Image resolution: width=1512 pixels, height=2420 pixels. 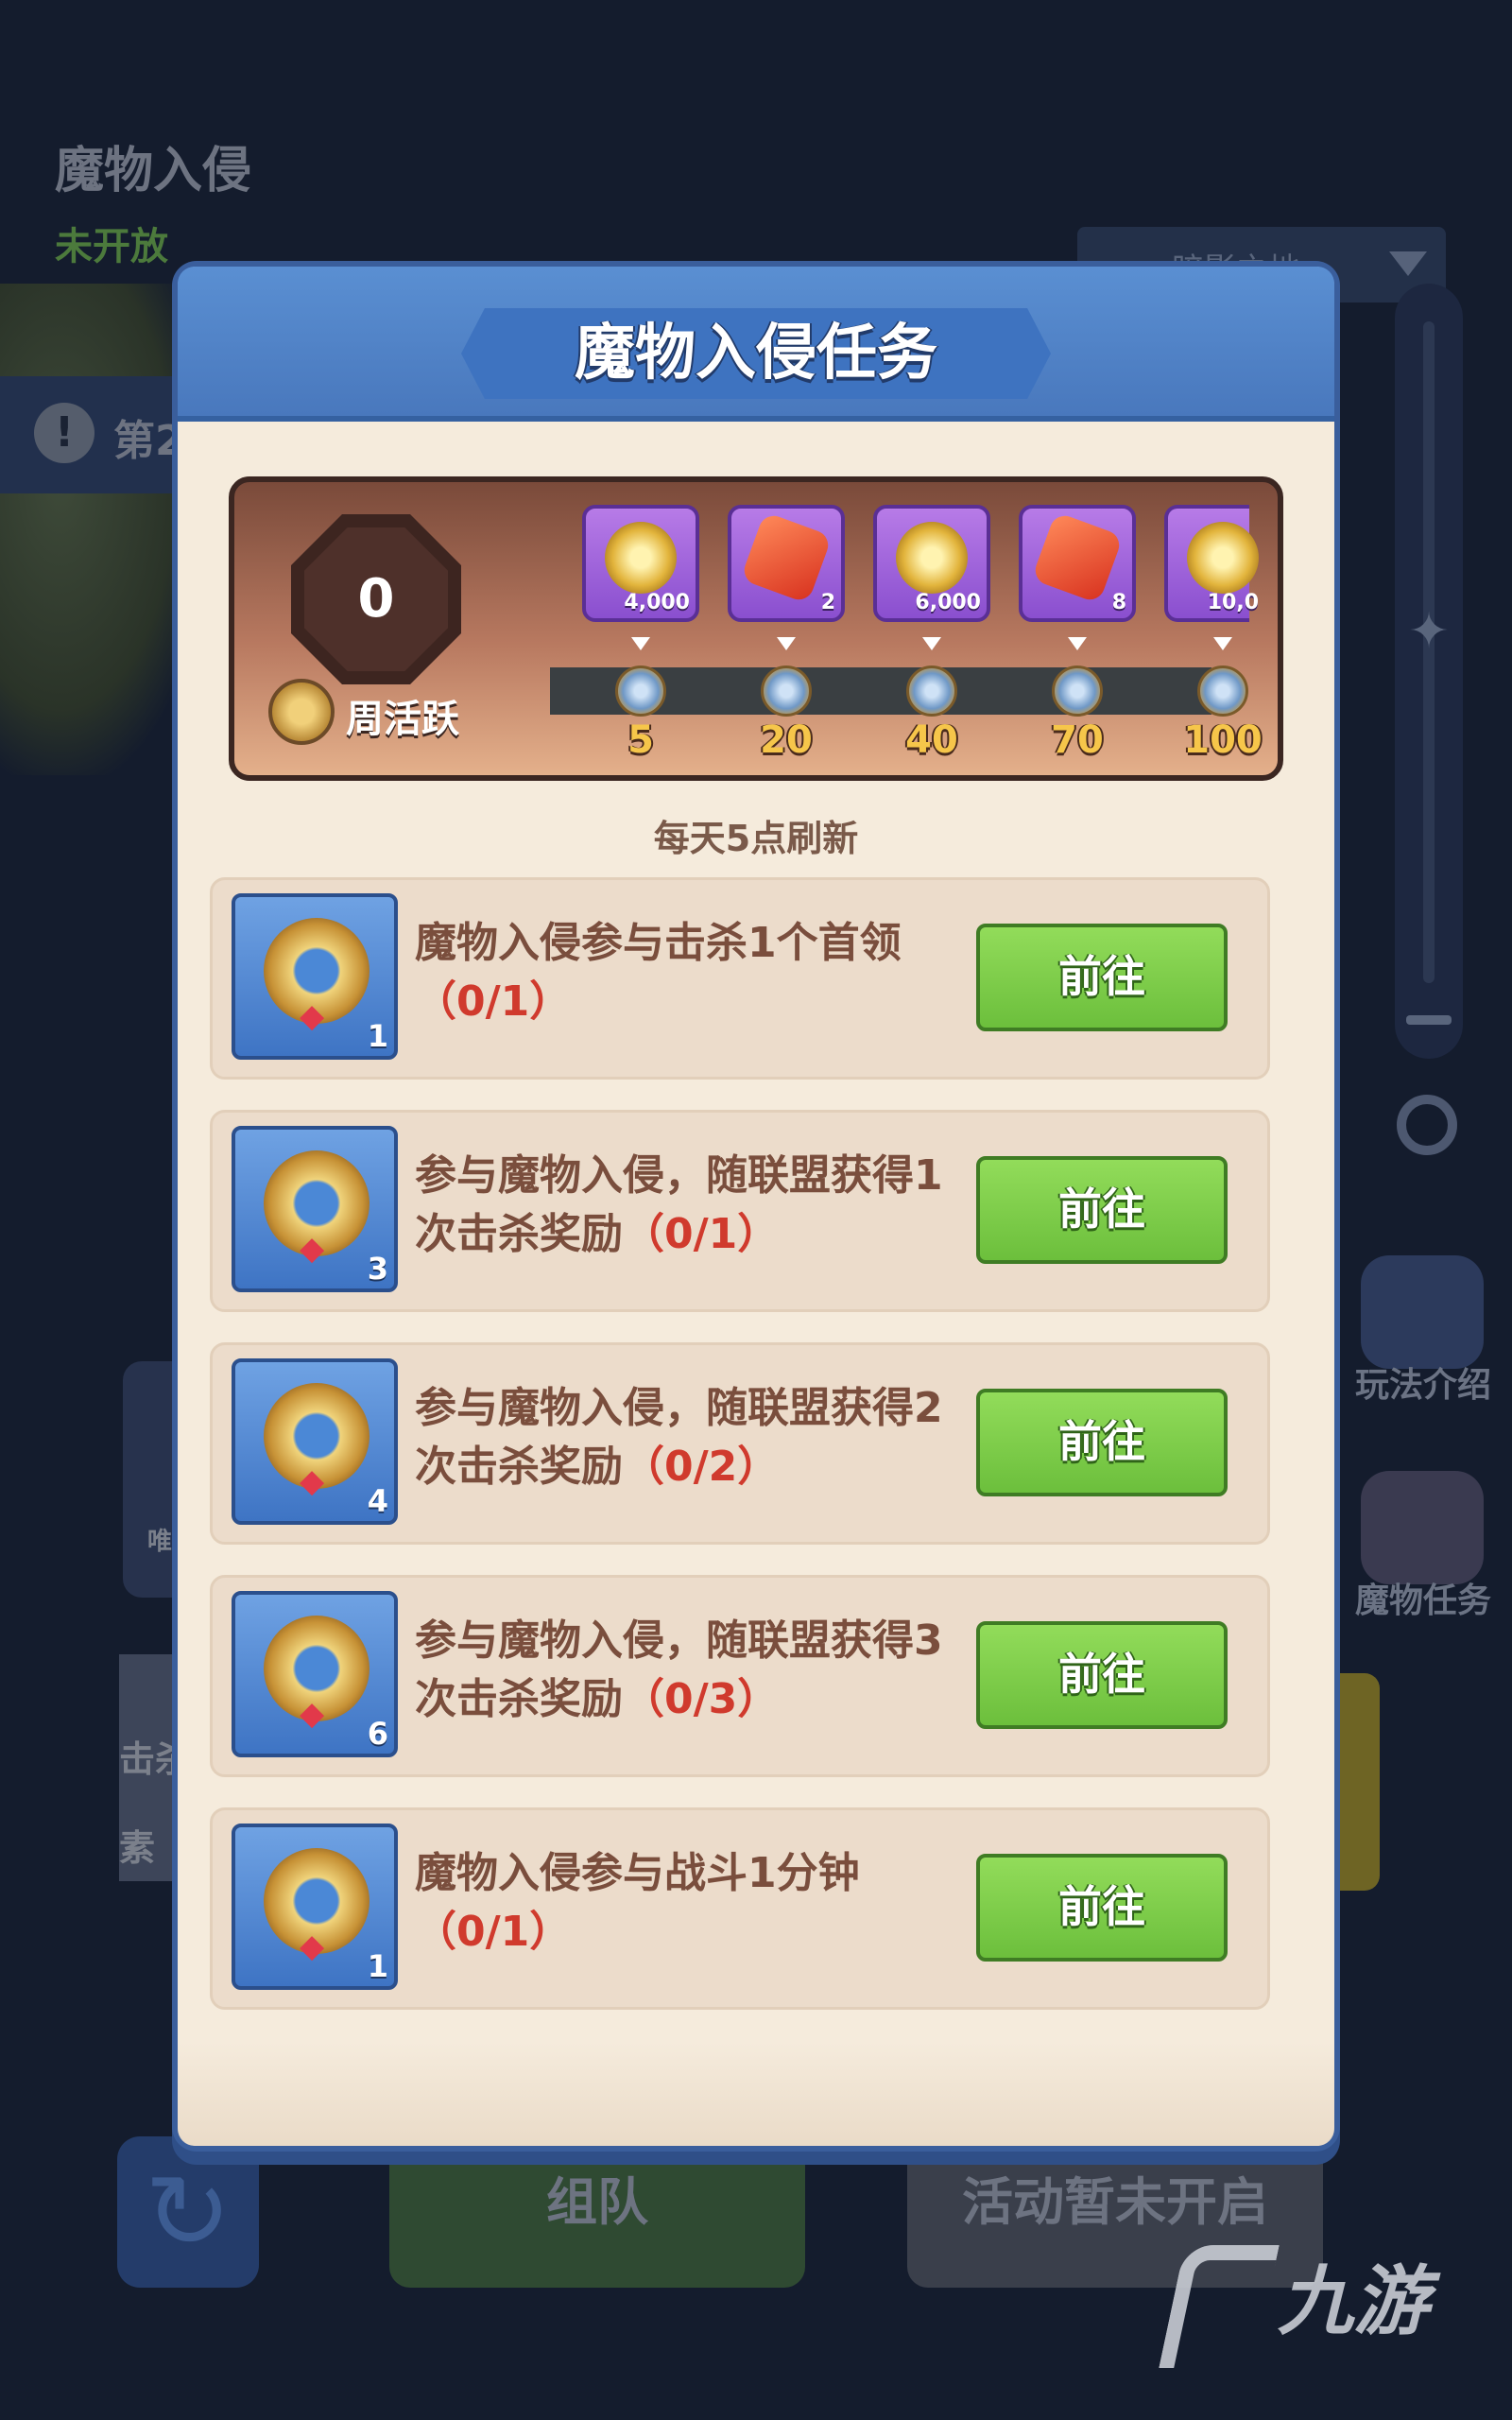 I want to click on milestone-threshold: 20, so click(x=786, y=740).